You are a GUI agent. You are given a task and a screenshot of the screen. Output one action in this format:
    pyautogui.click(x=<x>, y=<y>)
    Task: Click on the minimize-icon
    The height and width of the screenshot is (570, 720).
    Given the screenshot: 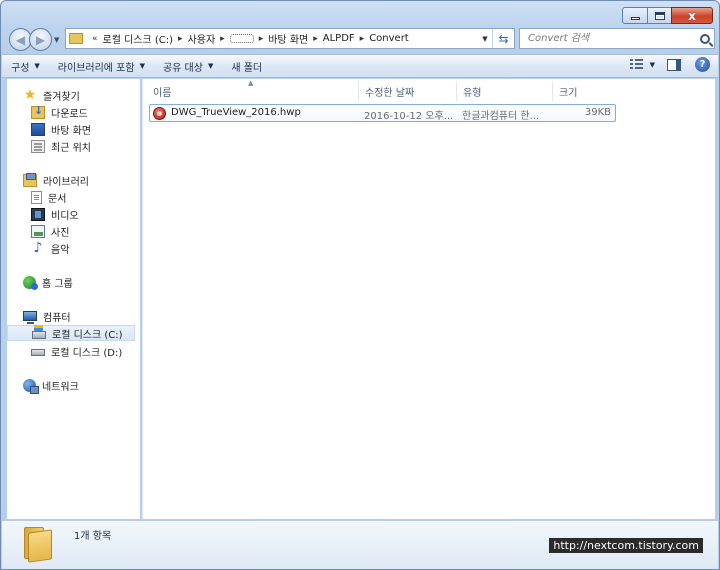 What is the action you would take?
    pyautogui.click(x=635, y=18)
    